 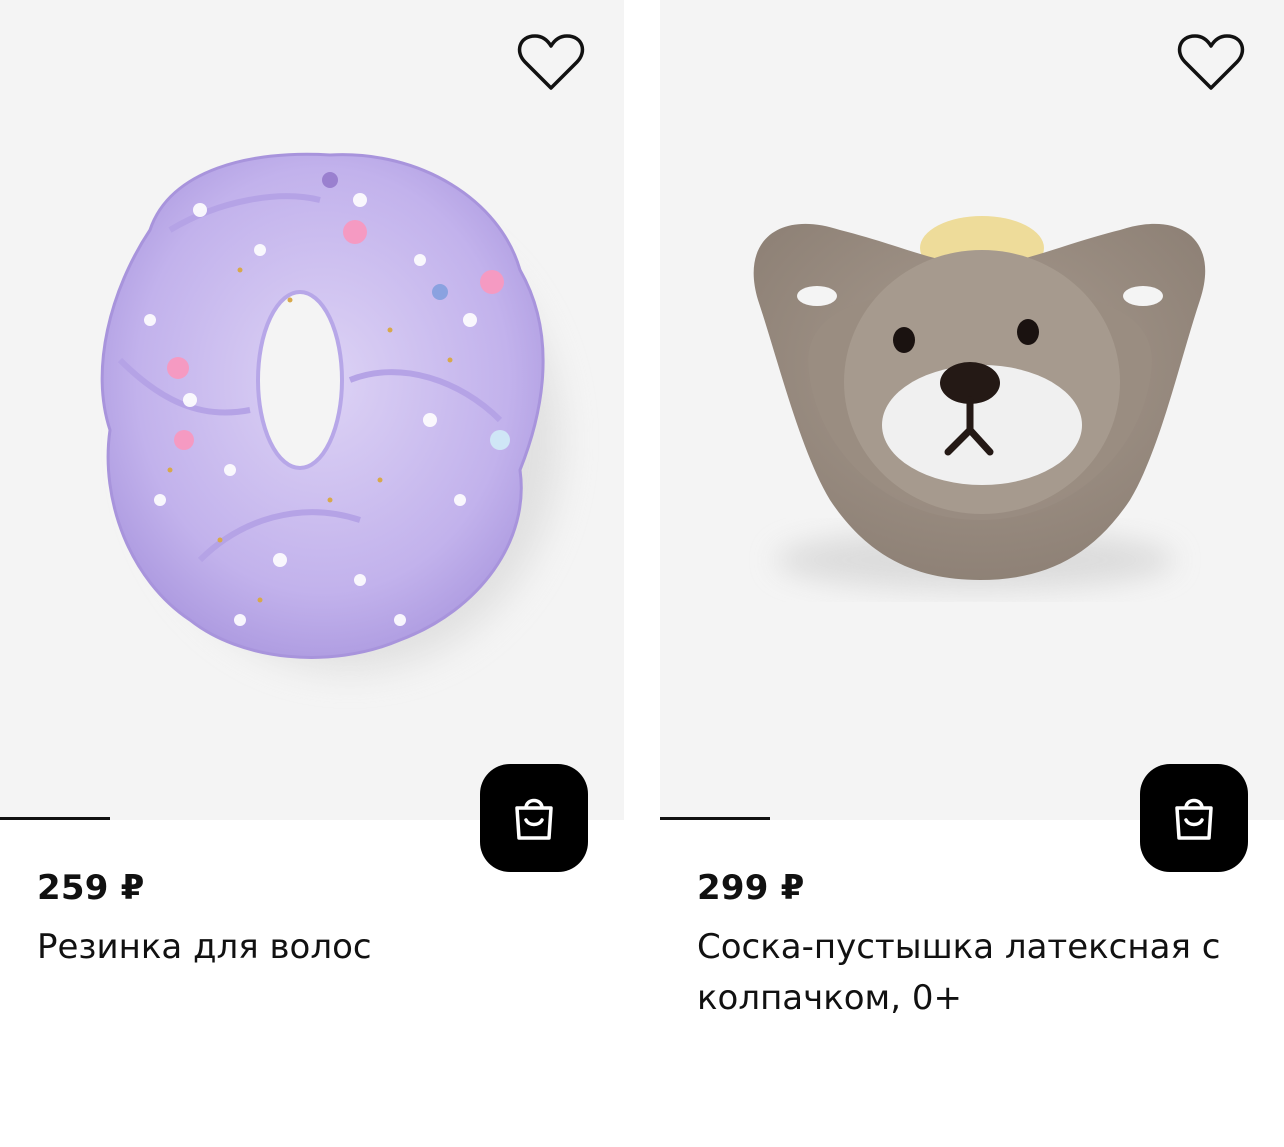 I want to click on product-price: 259 ₽, so click(x=91, y=888).